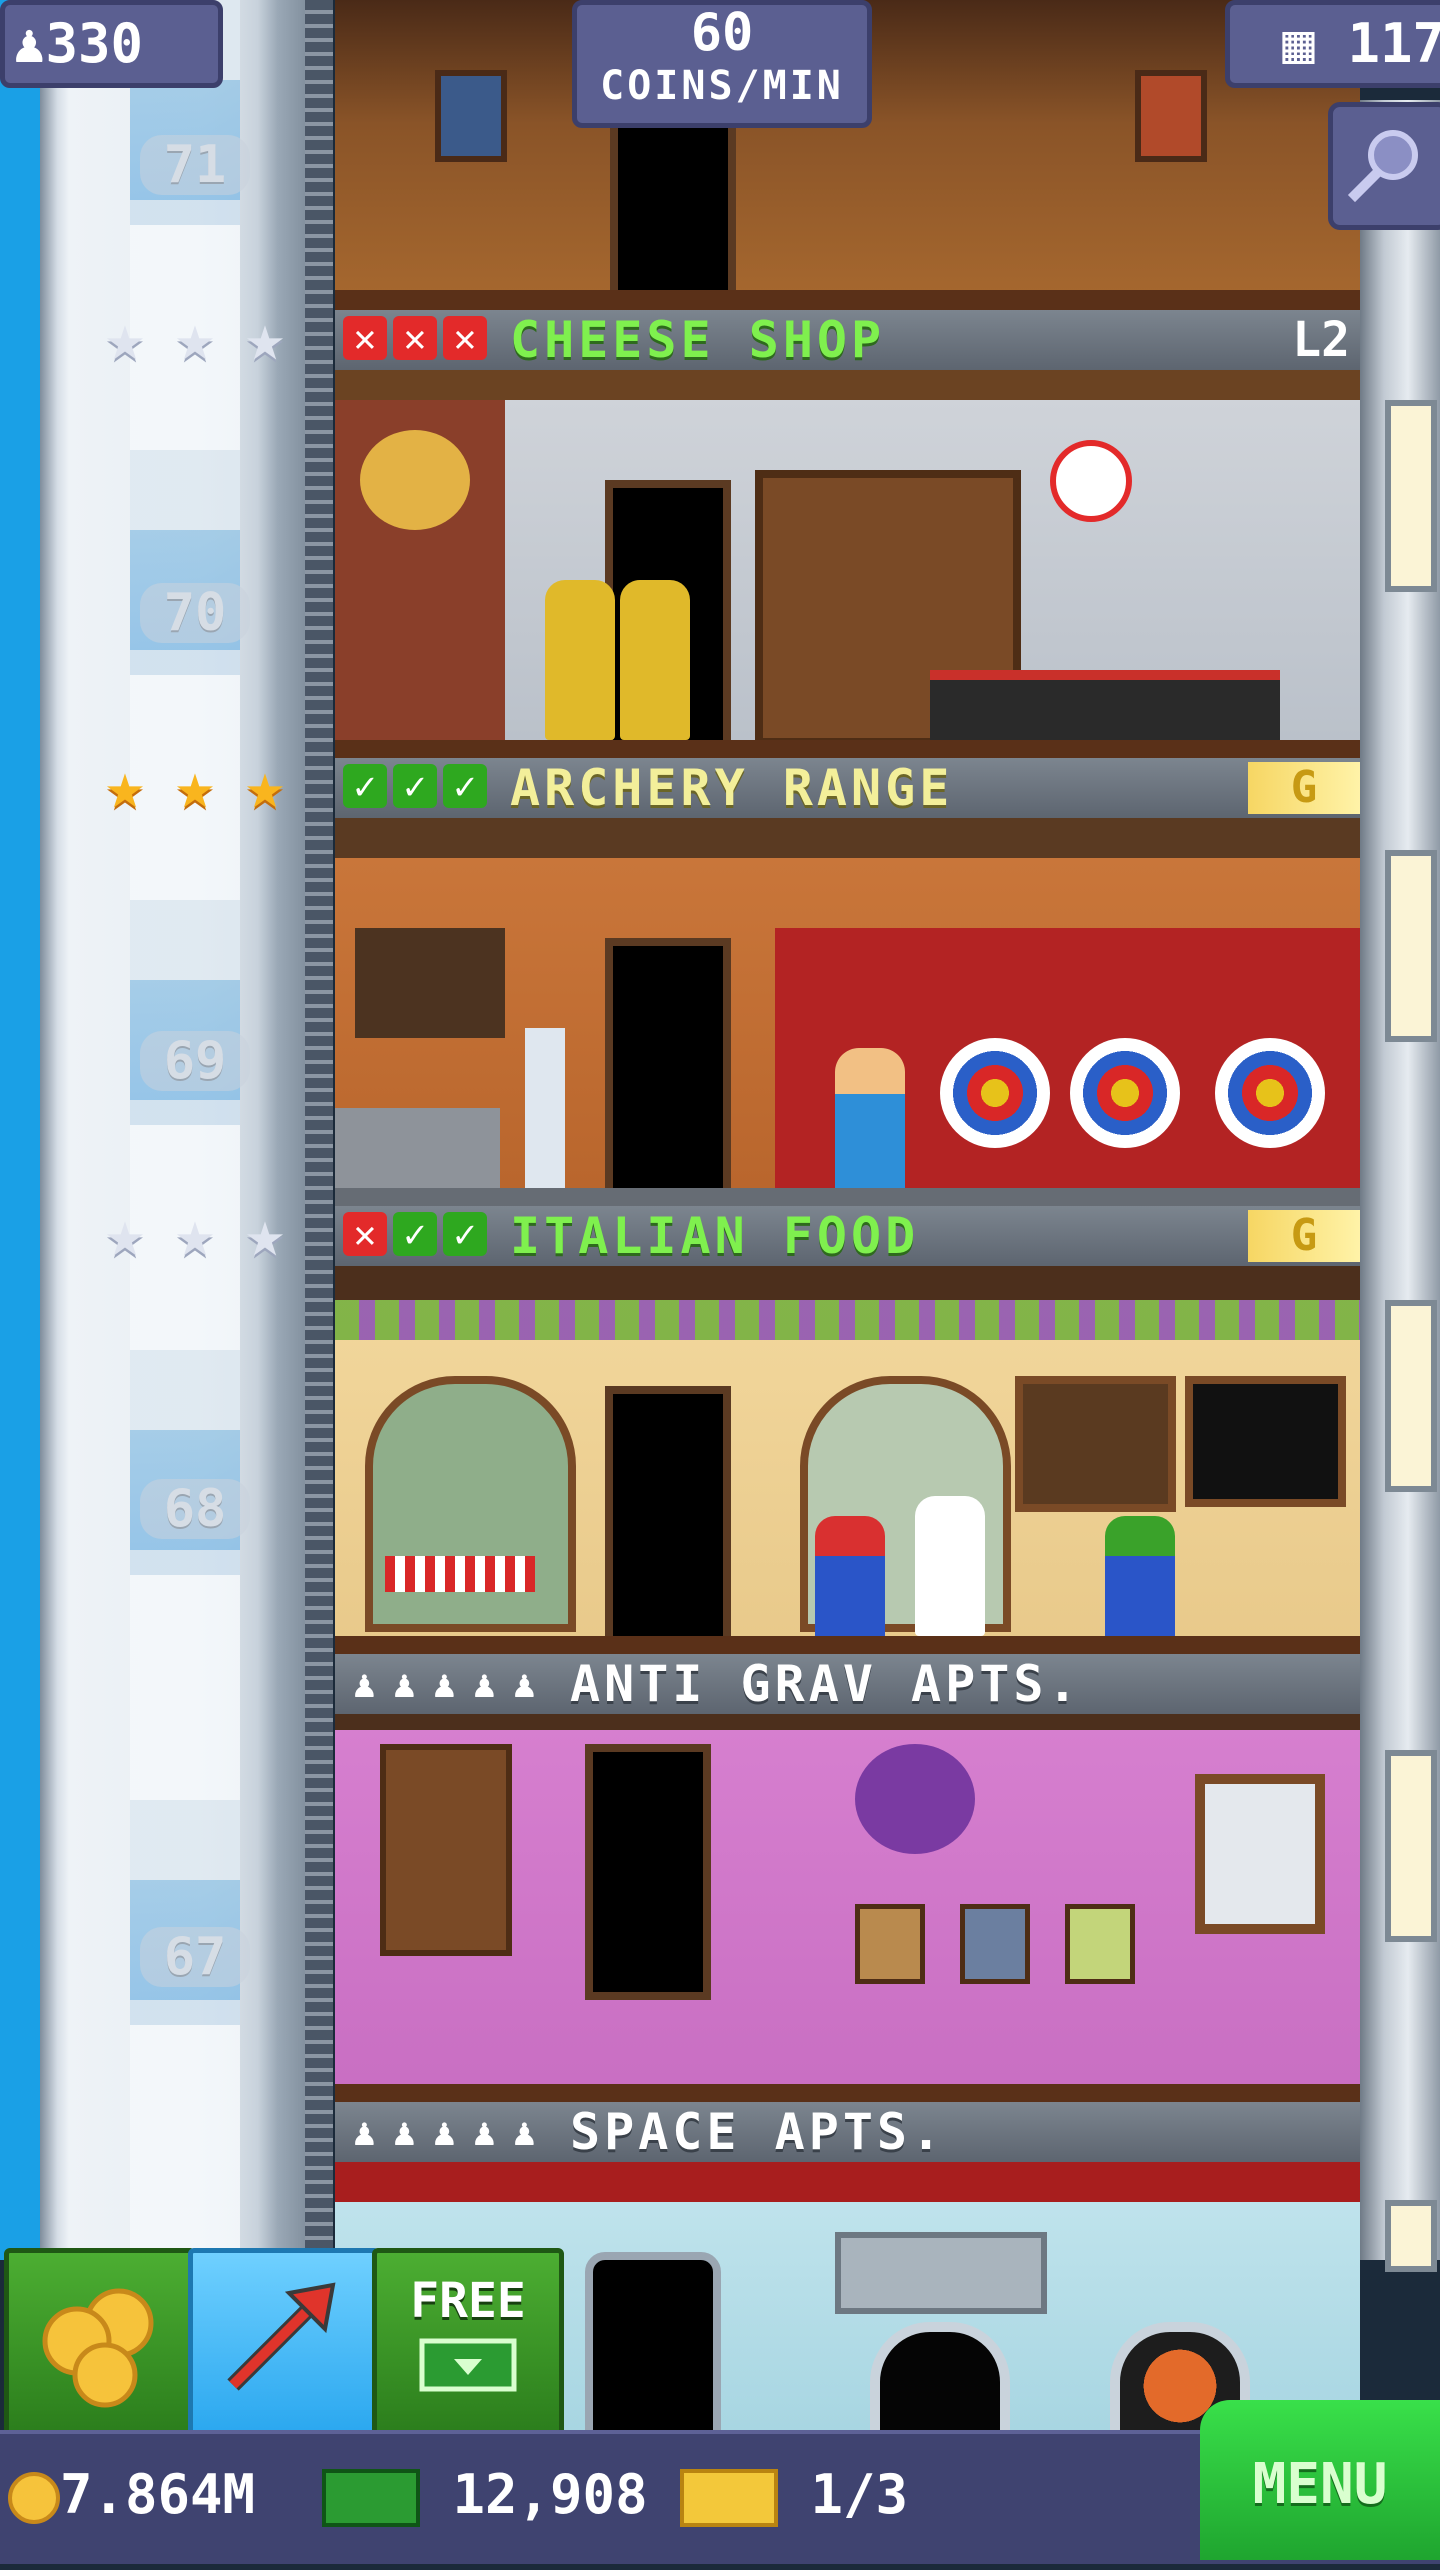  Describe the element at coordinates (20, 1130) in the screenshot. I see `sky-background` at that location.